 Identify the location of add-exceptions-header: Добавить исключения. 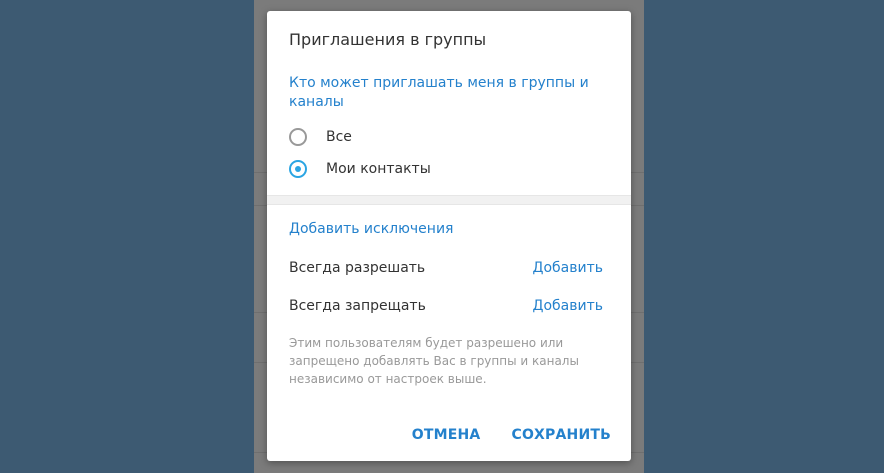
(371, 229).